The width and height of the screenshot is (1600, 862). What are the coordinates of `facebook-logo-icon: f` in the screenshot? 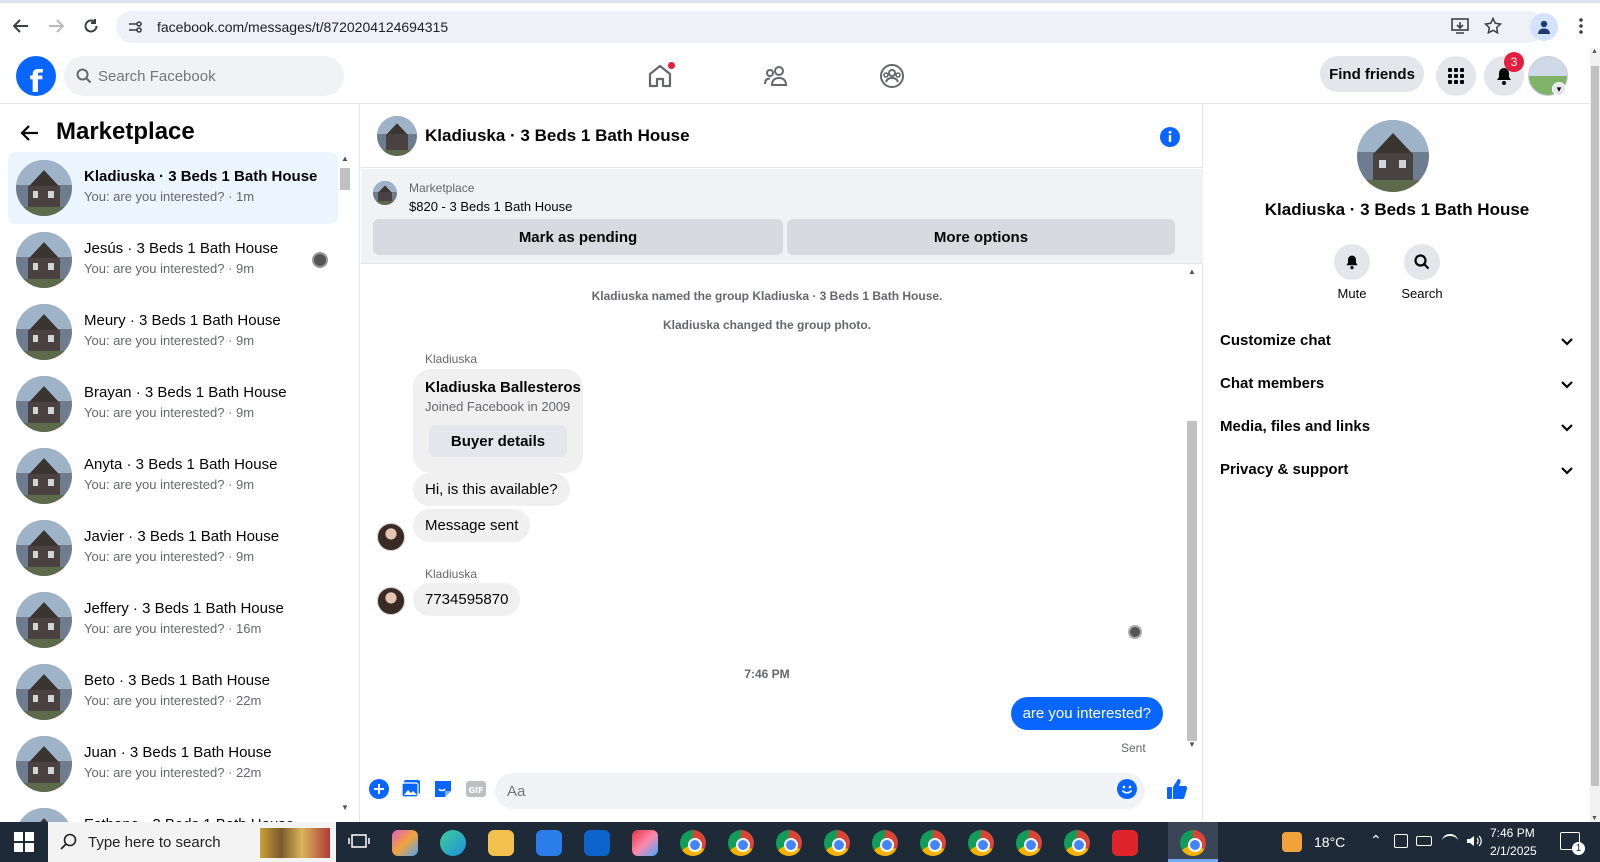 It's located at (36, 76).